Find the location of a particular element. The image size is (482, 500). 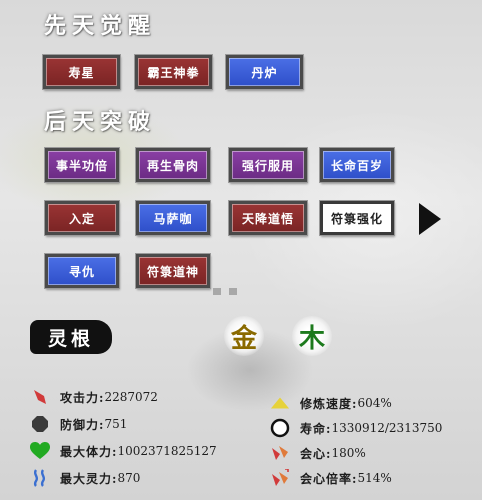

shield-icon is located at coordinates (40, 424).